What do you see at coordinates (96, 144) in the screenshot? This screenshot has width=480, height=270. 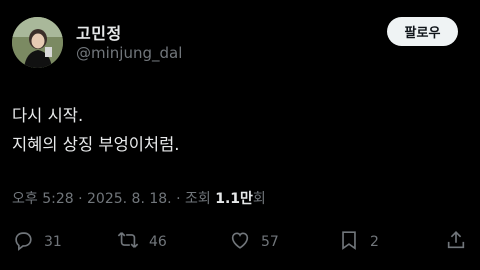 I see `tweet-line-2: 지혜의 상징 부엉이처럼.` at bounding box center [96, 144].